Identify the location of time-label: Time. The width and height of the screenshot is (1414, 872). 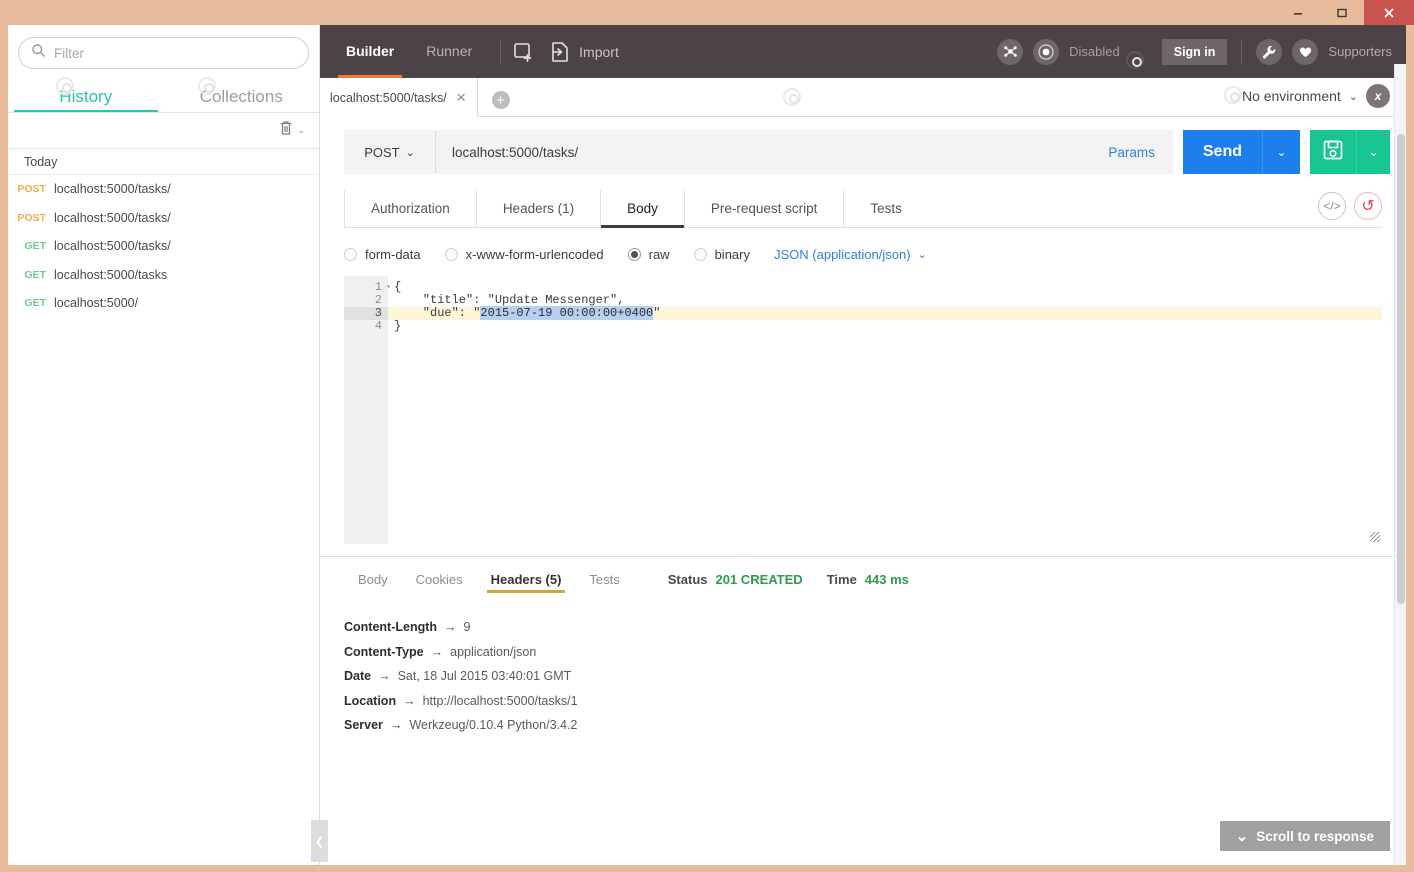
(841, 579).